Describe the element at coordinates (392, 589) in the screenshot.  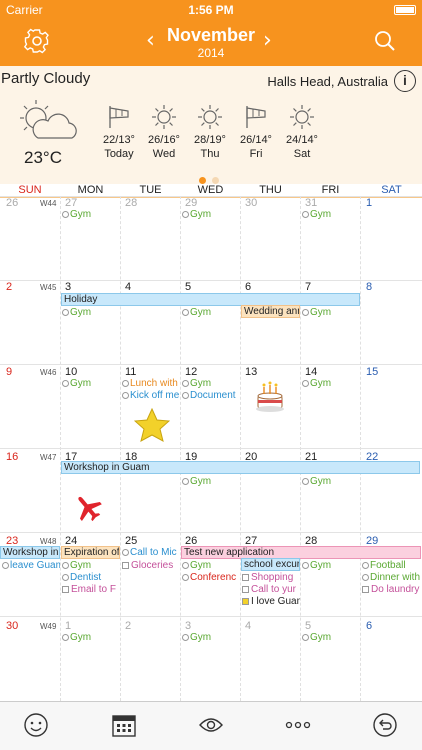
I see `event-laundry: Do laundry` at that location.